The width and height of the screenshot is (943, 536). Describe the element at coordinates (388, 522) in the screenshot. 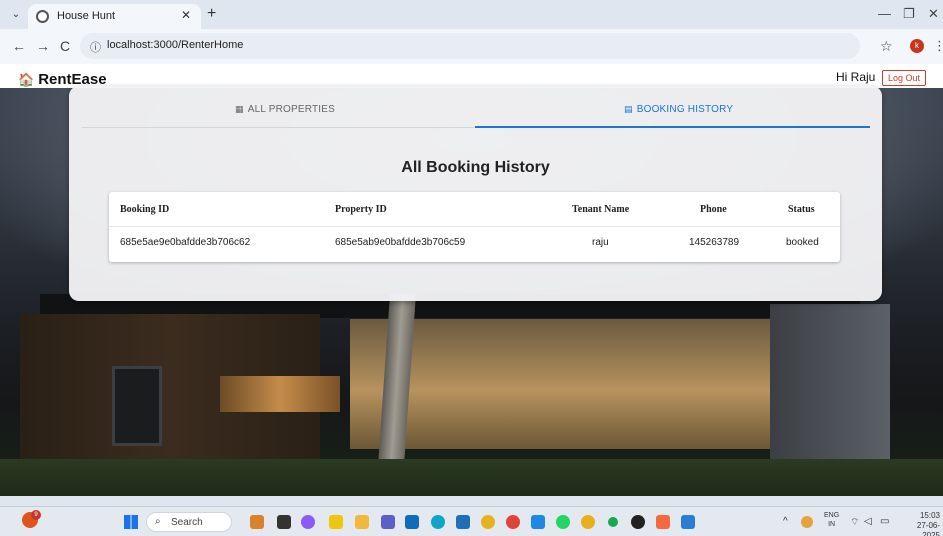

I see `teams-icon` at that location.